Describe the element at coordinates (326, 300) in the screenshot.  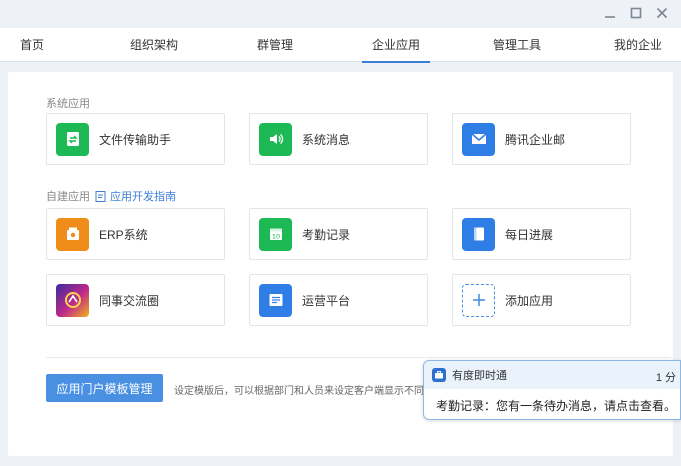
I see `app-card-label: 运营平台` at that location.